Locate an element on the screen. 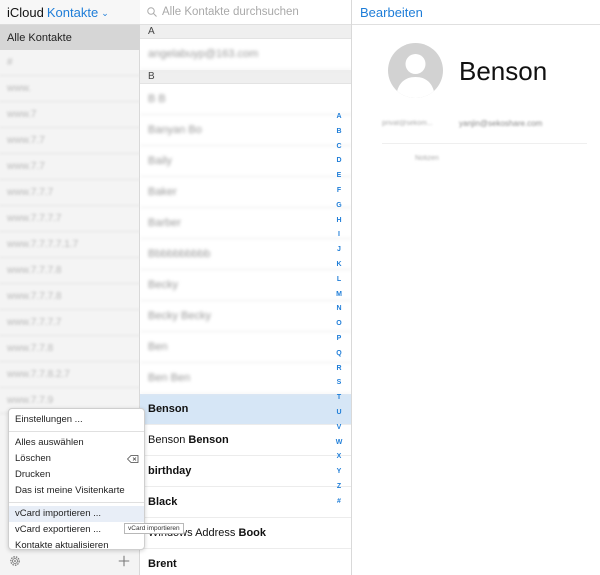  brand-icloud: iCloud is located at coordinates (25, 12).